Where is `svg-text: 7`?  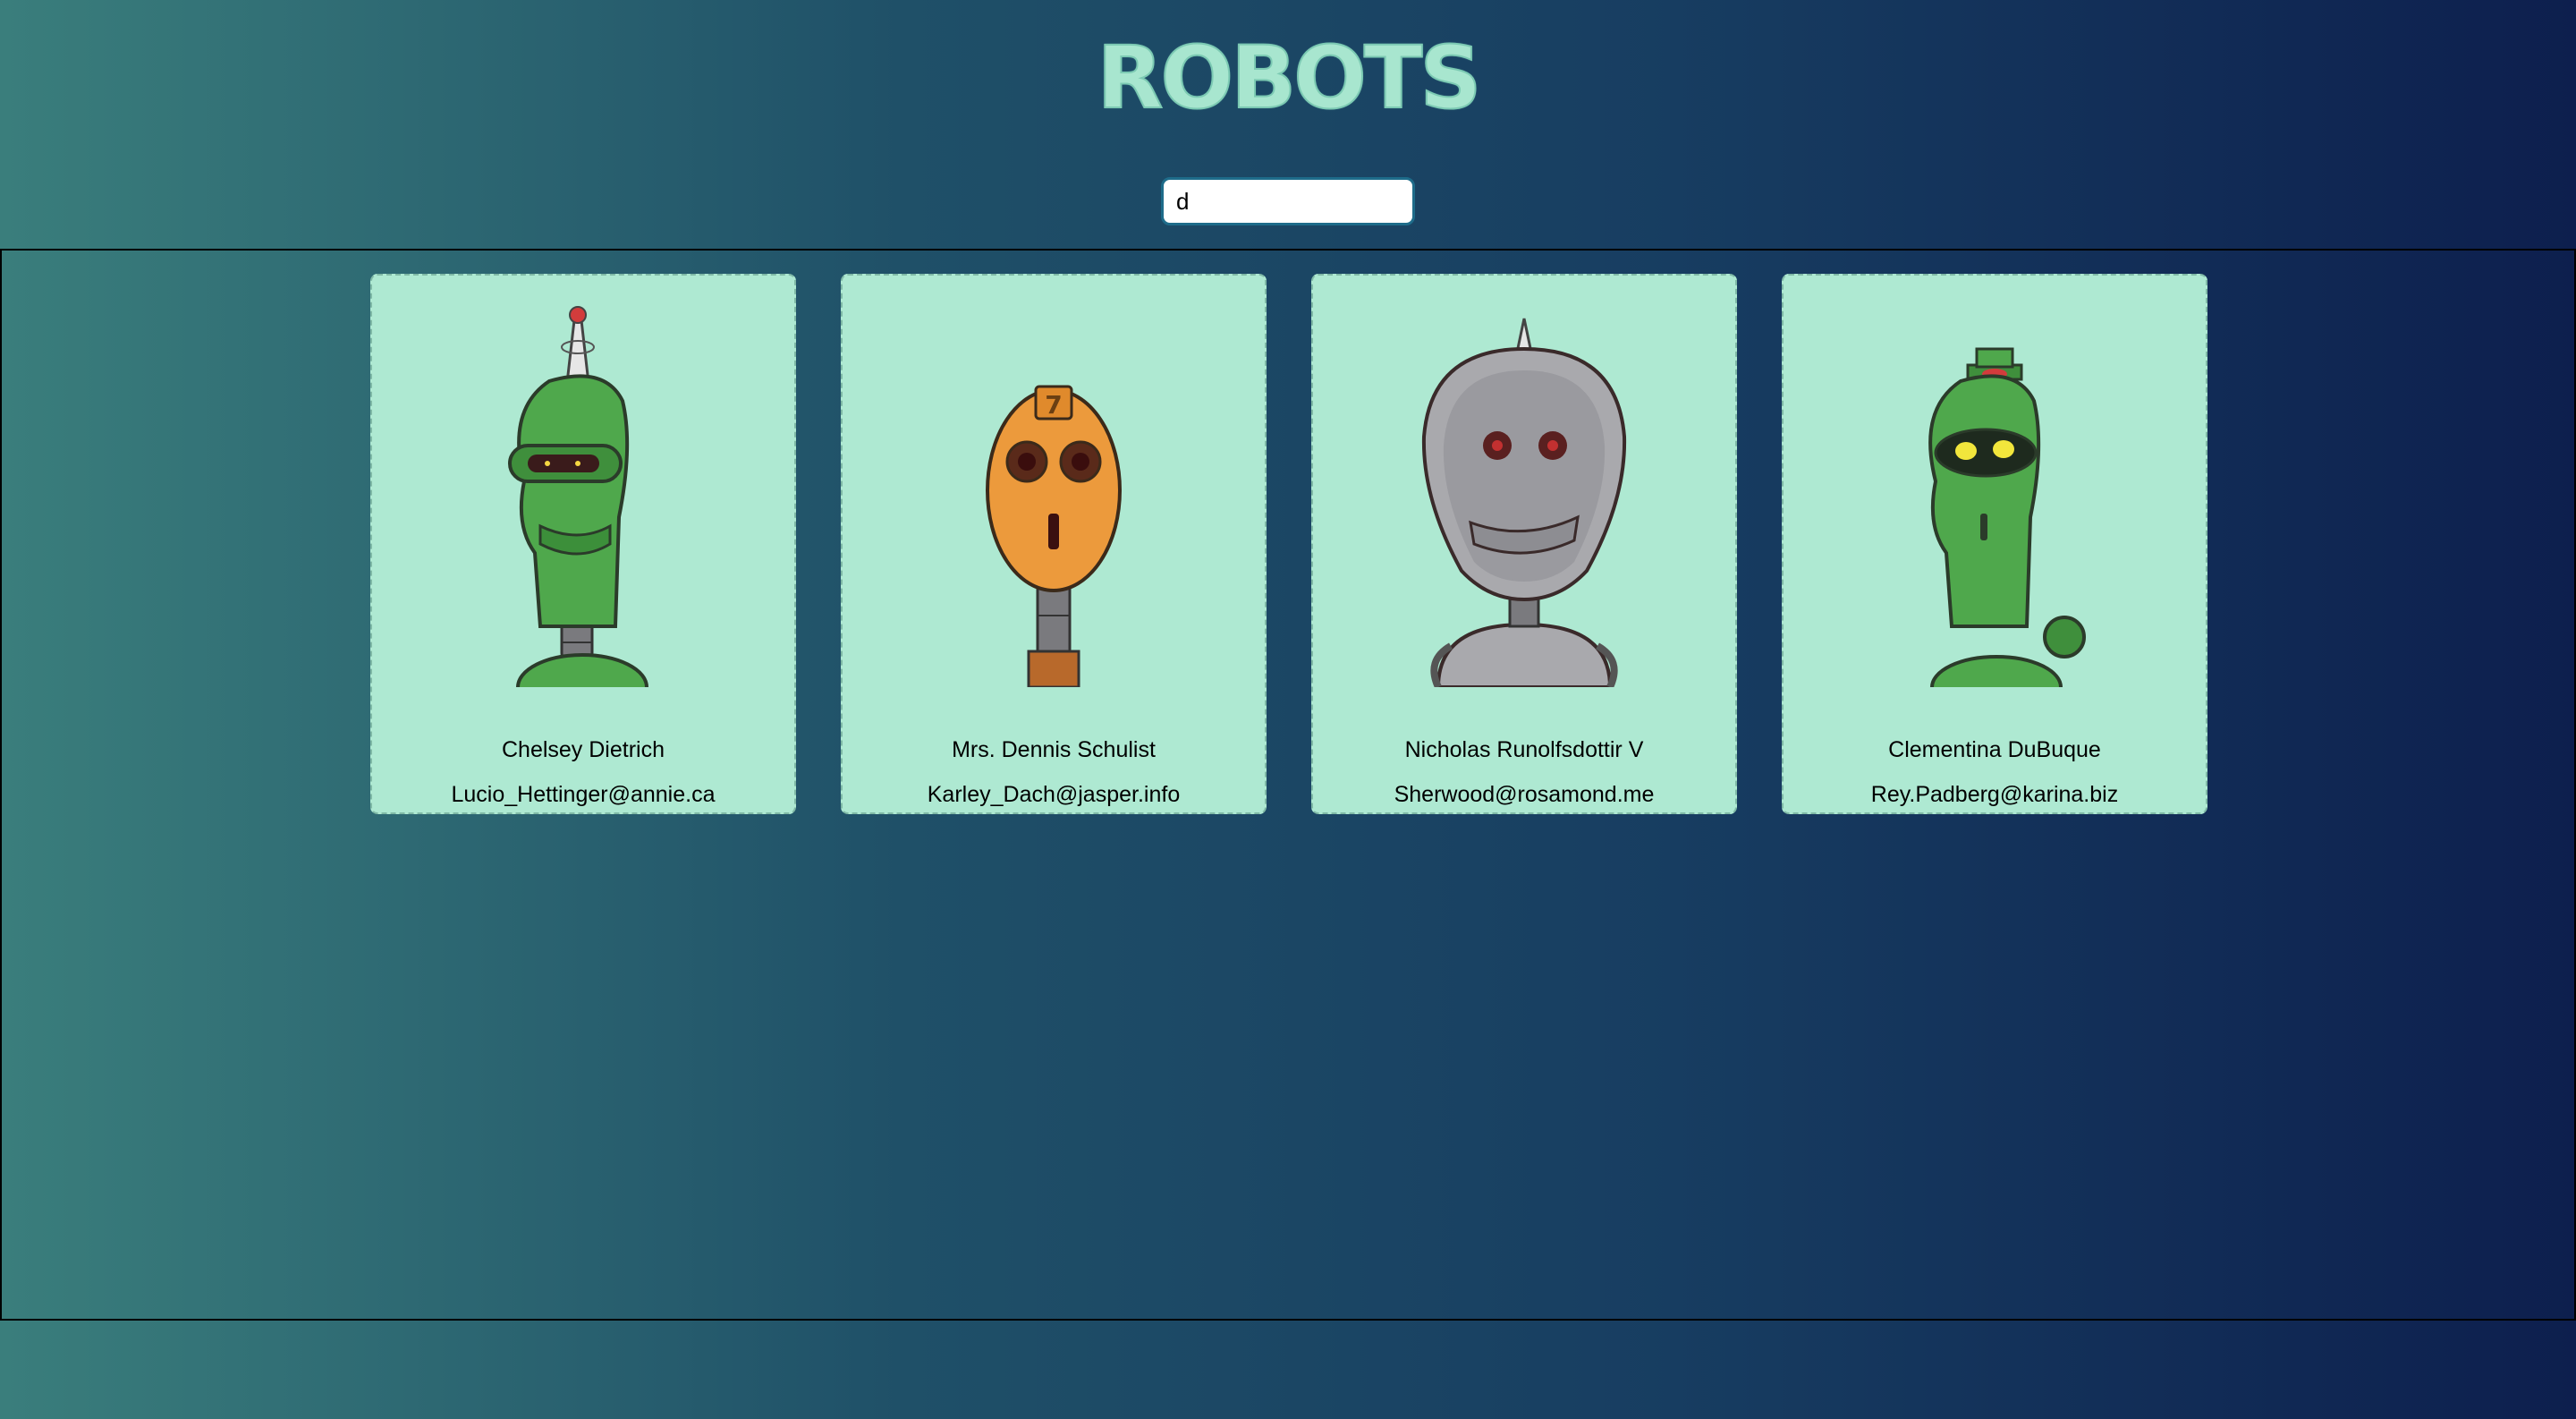 svg-text: 7 is located at coordinates (1053, 405).